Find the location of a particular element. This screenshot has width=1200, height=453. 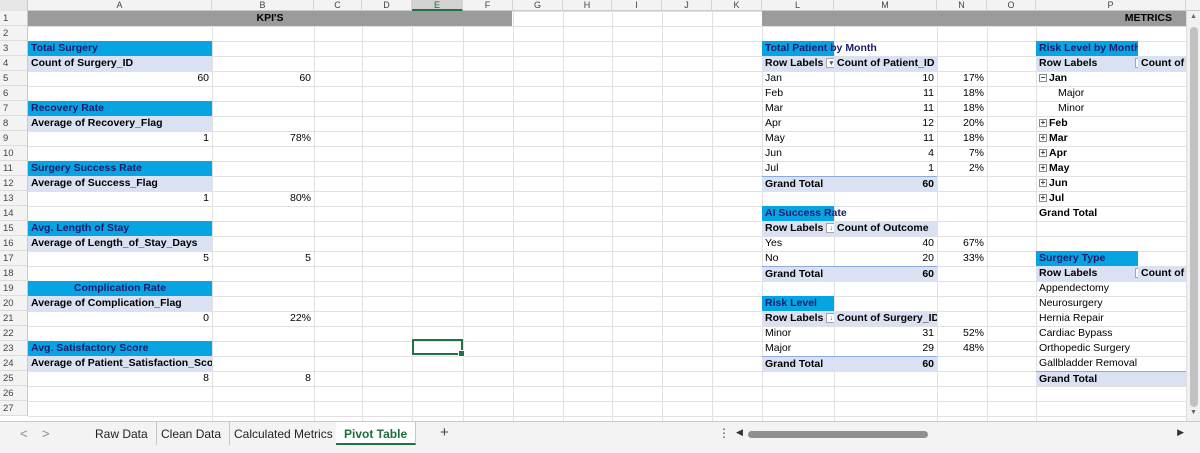

row-header-20: 20 is located at coordinates (14, 303).